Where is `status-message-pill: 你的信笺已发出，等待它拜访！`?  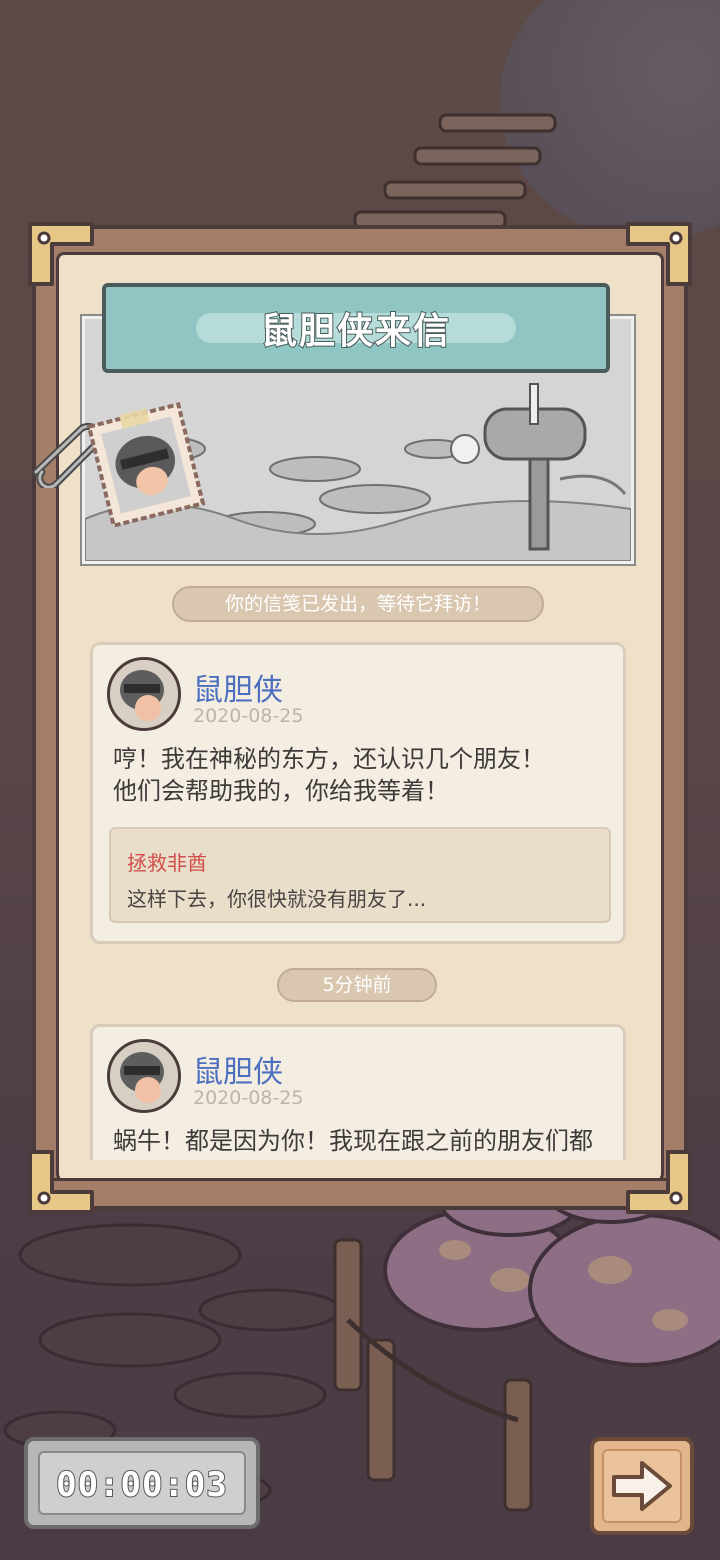
status-message-pill: 你的信笺已发出，等待它拜访！ is located at coordinates (358, 604).